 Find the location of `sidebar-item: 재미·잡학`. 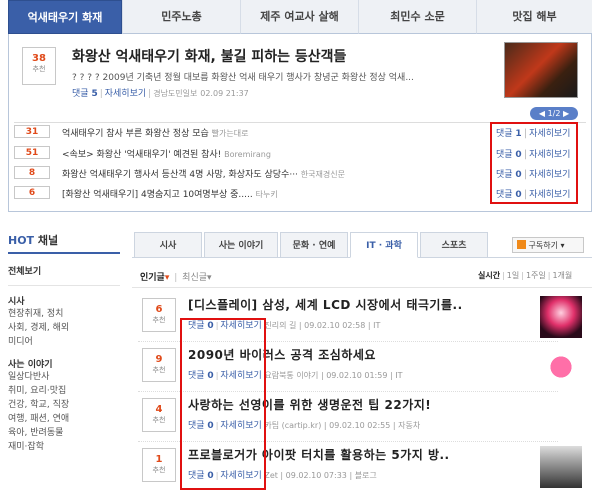

sidebar-item: 재미·잡학 is located at coordinates (64, 447).